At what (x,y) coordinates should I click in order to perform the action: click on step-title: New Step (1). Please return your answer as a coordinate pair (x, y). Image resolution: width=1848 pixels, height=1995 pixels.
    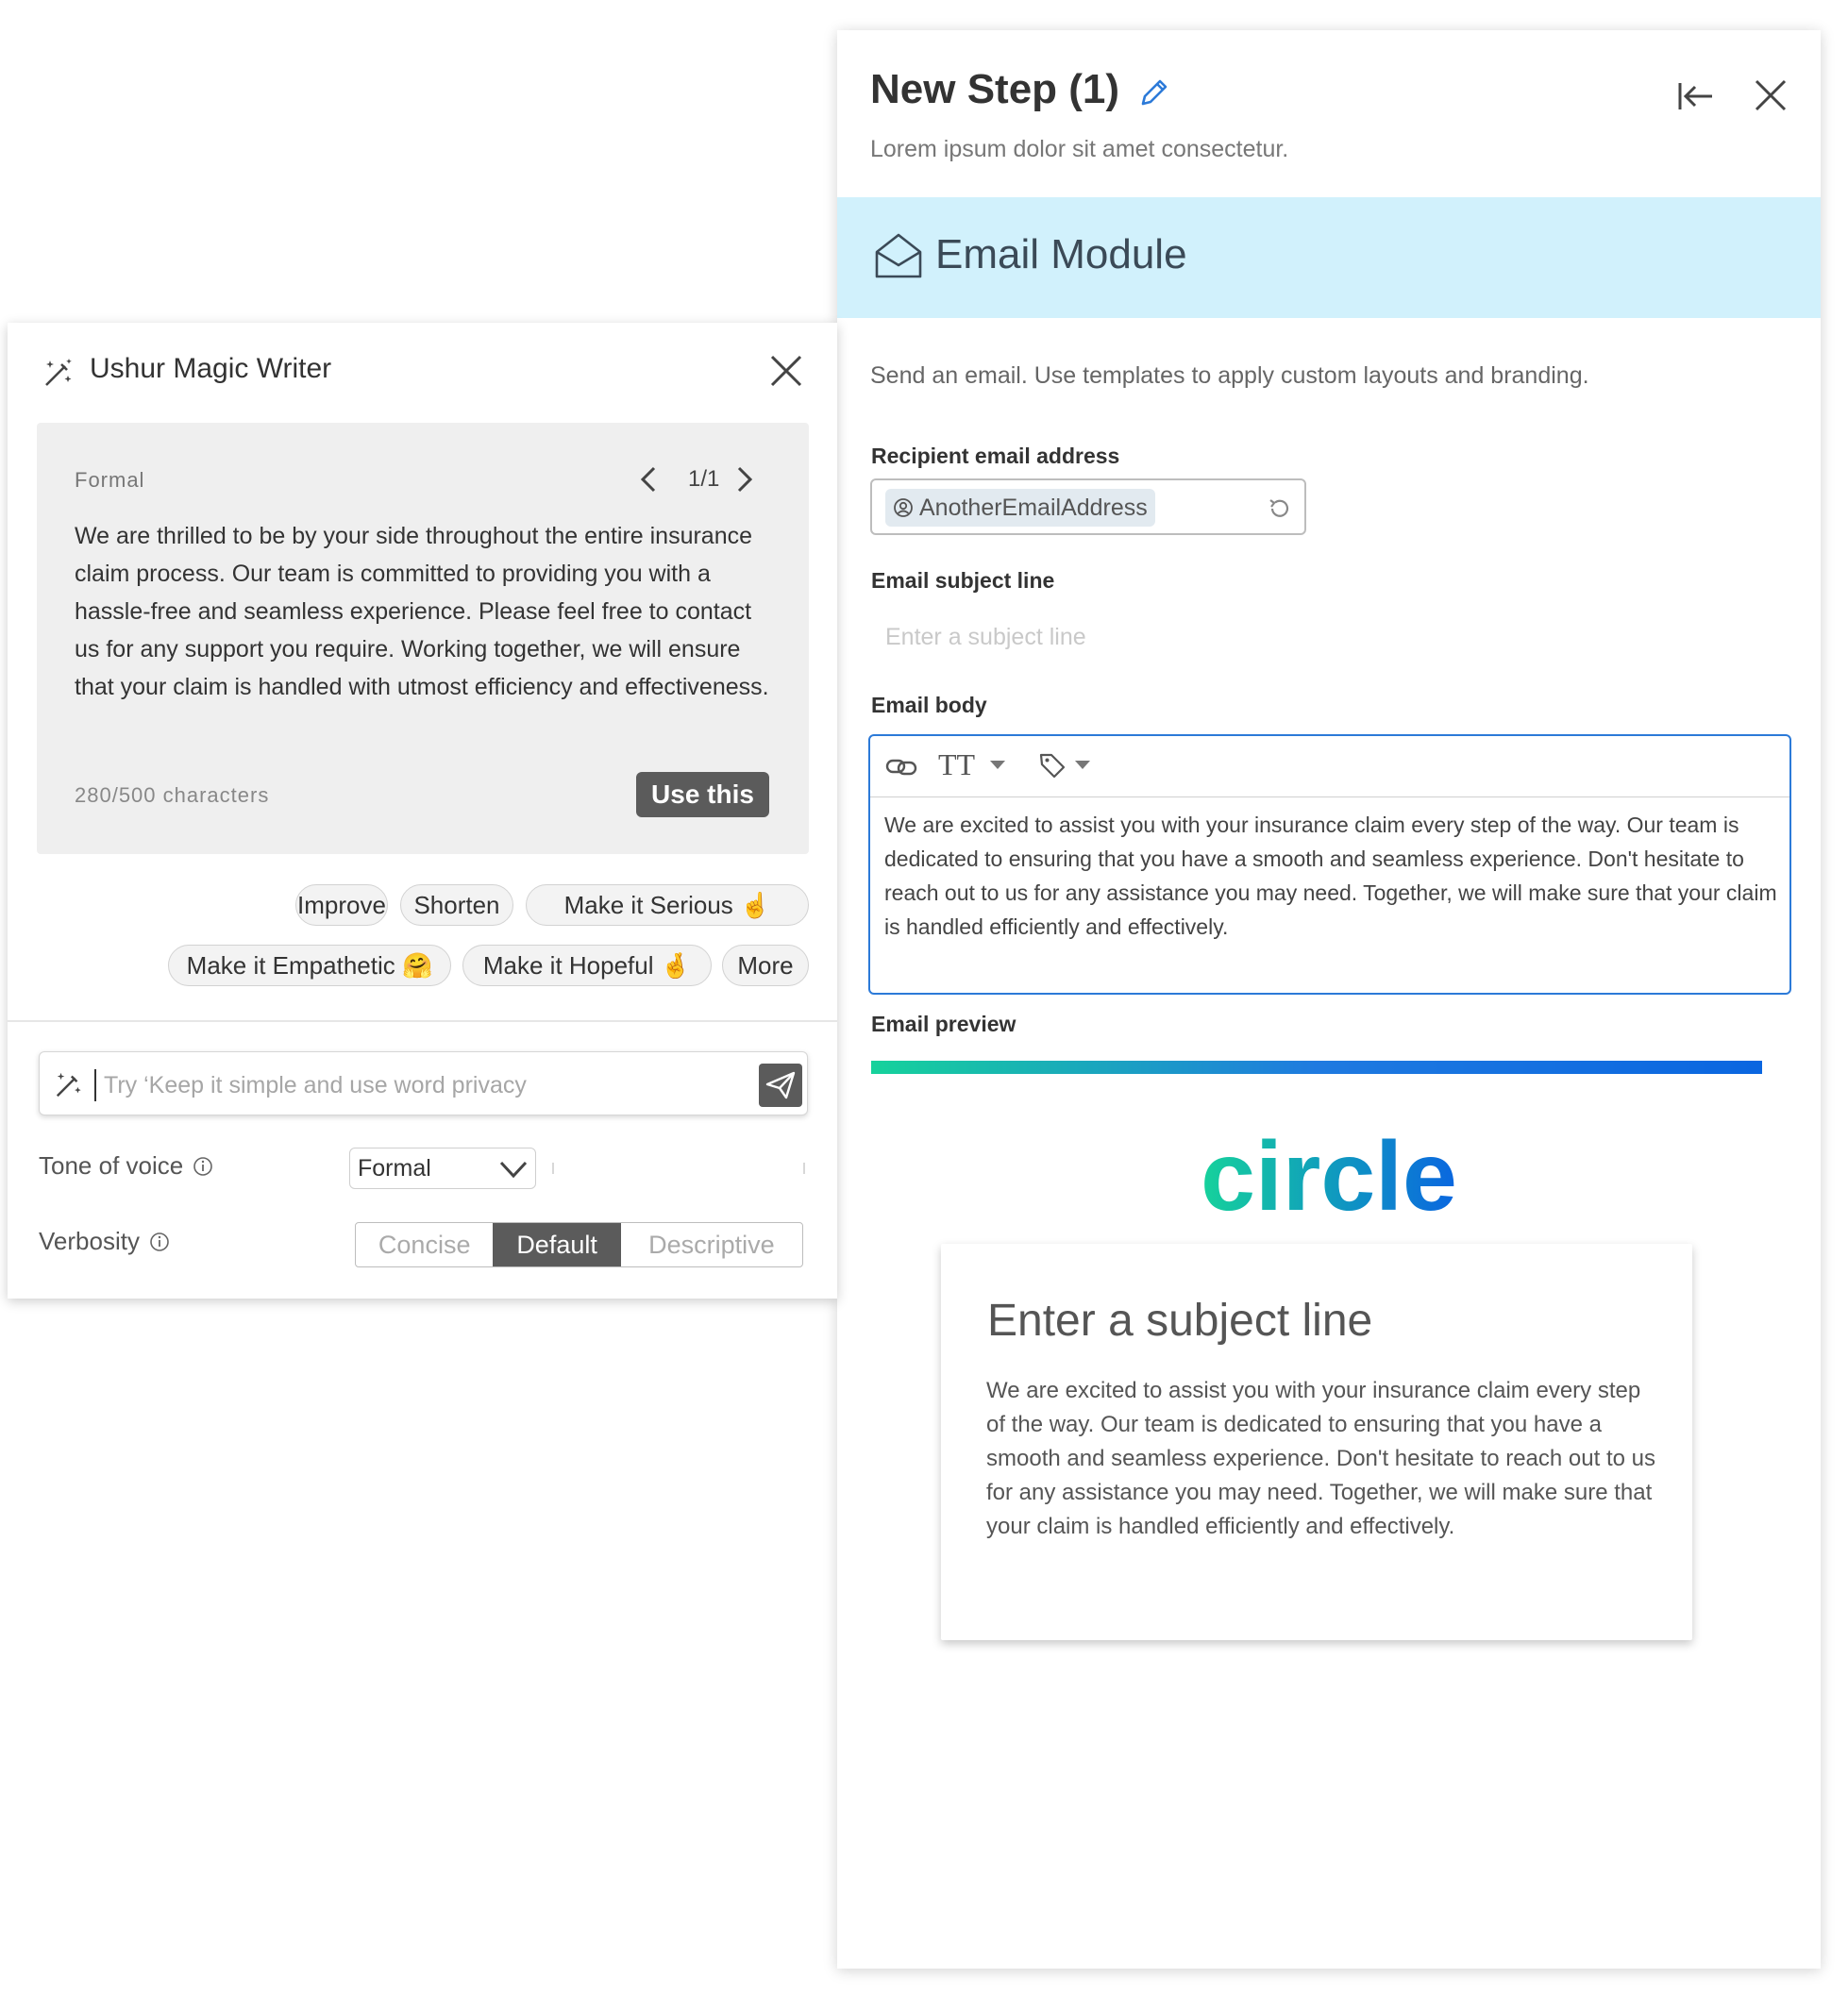
    Looking at the image, I should click on (995, 89).